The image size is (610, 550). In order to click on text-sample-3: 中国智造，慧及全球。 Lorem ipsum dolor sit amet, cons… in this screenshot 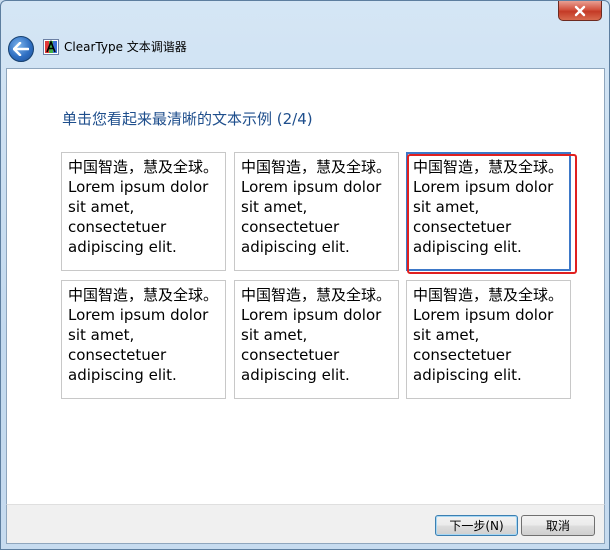, I will do `click(488, 211)`.